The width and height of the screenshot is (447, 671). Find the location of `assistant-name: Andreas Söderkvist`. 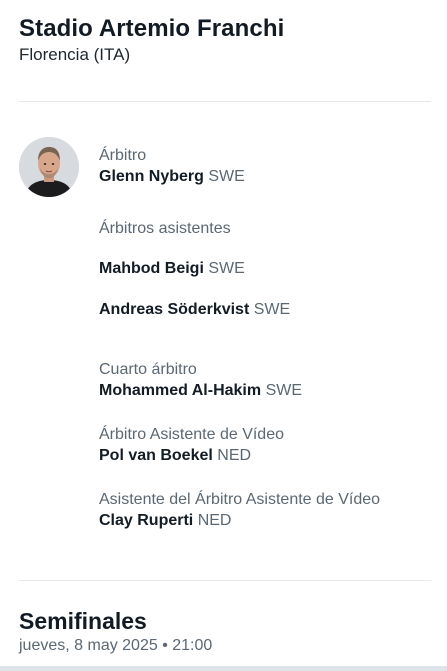

assistant-name: Andreas Söderkvist is located at coordinates (174, 309).